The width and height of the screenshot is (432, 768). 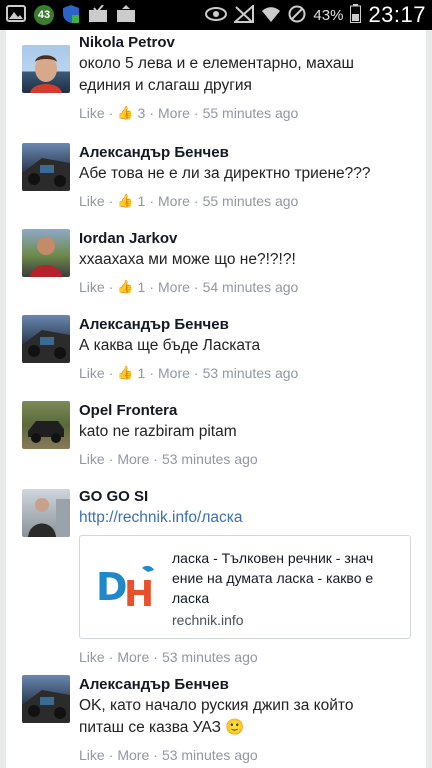 What do you see at coordinates (250, 287) in the screenshot?
I see `timestamp: 54 minutes ago` at bounding box center [250, 287].